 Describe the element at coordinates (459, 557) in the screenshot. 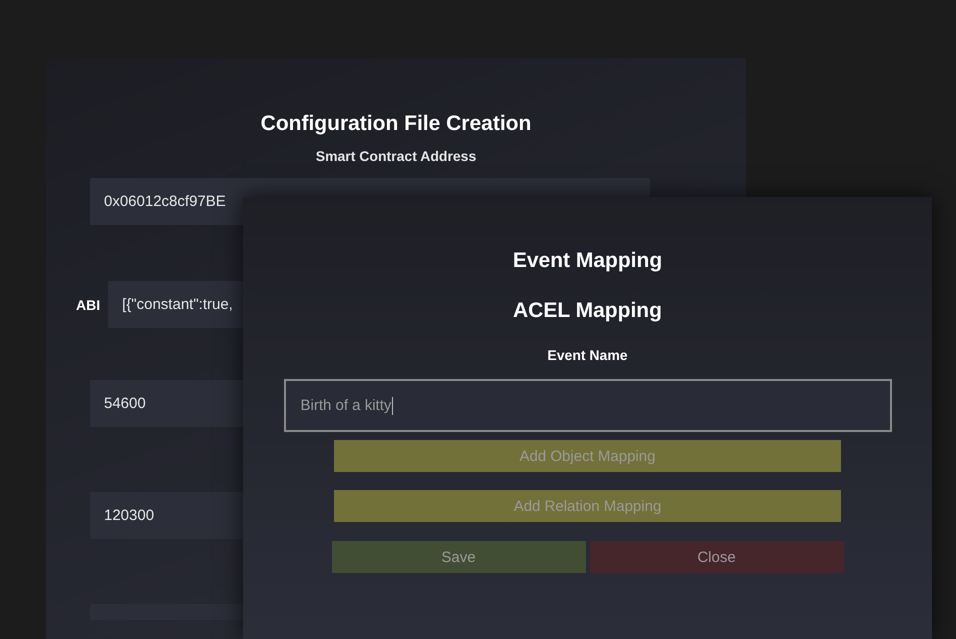

I see `save-button: Save` at that location.